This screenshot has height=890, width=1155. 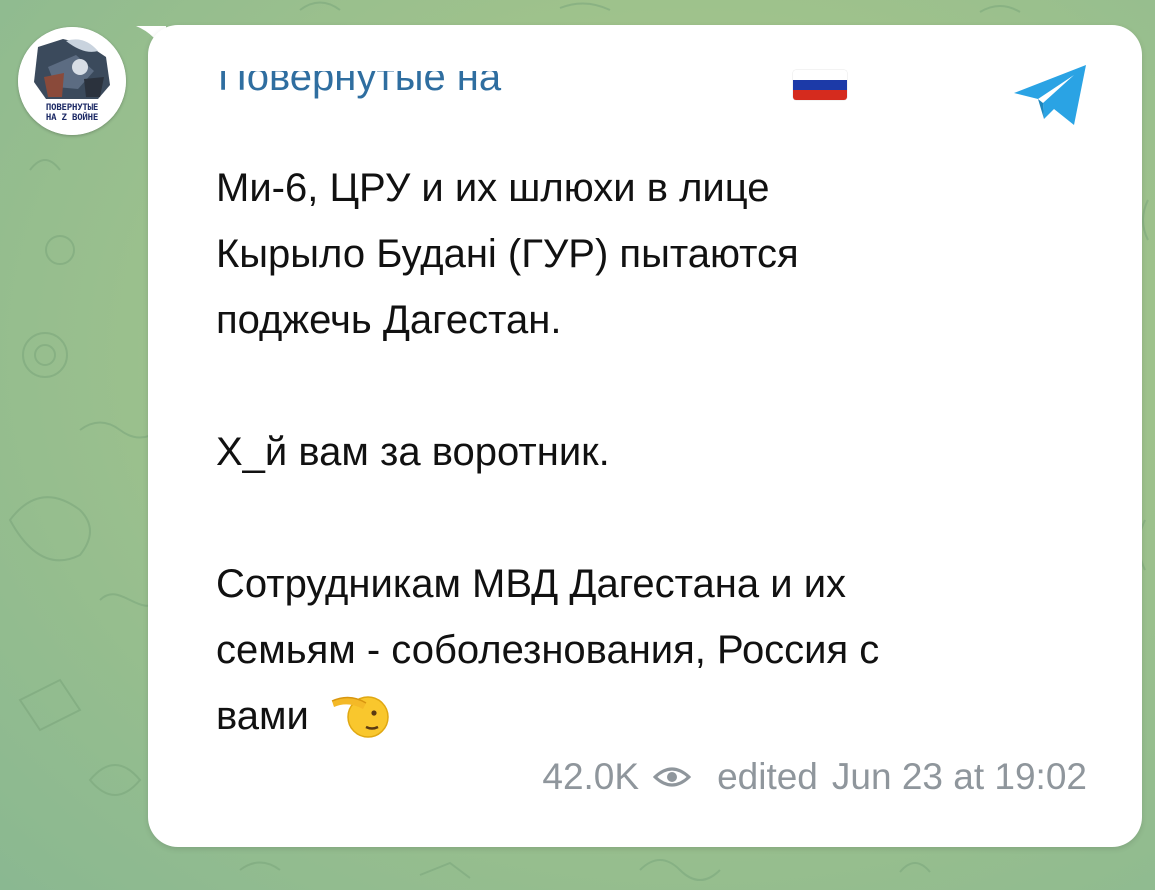 I want to click on message-line: Ми-6, ЦРУ и их шлюхи в лице, so click(x=493, y=188).